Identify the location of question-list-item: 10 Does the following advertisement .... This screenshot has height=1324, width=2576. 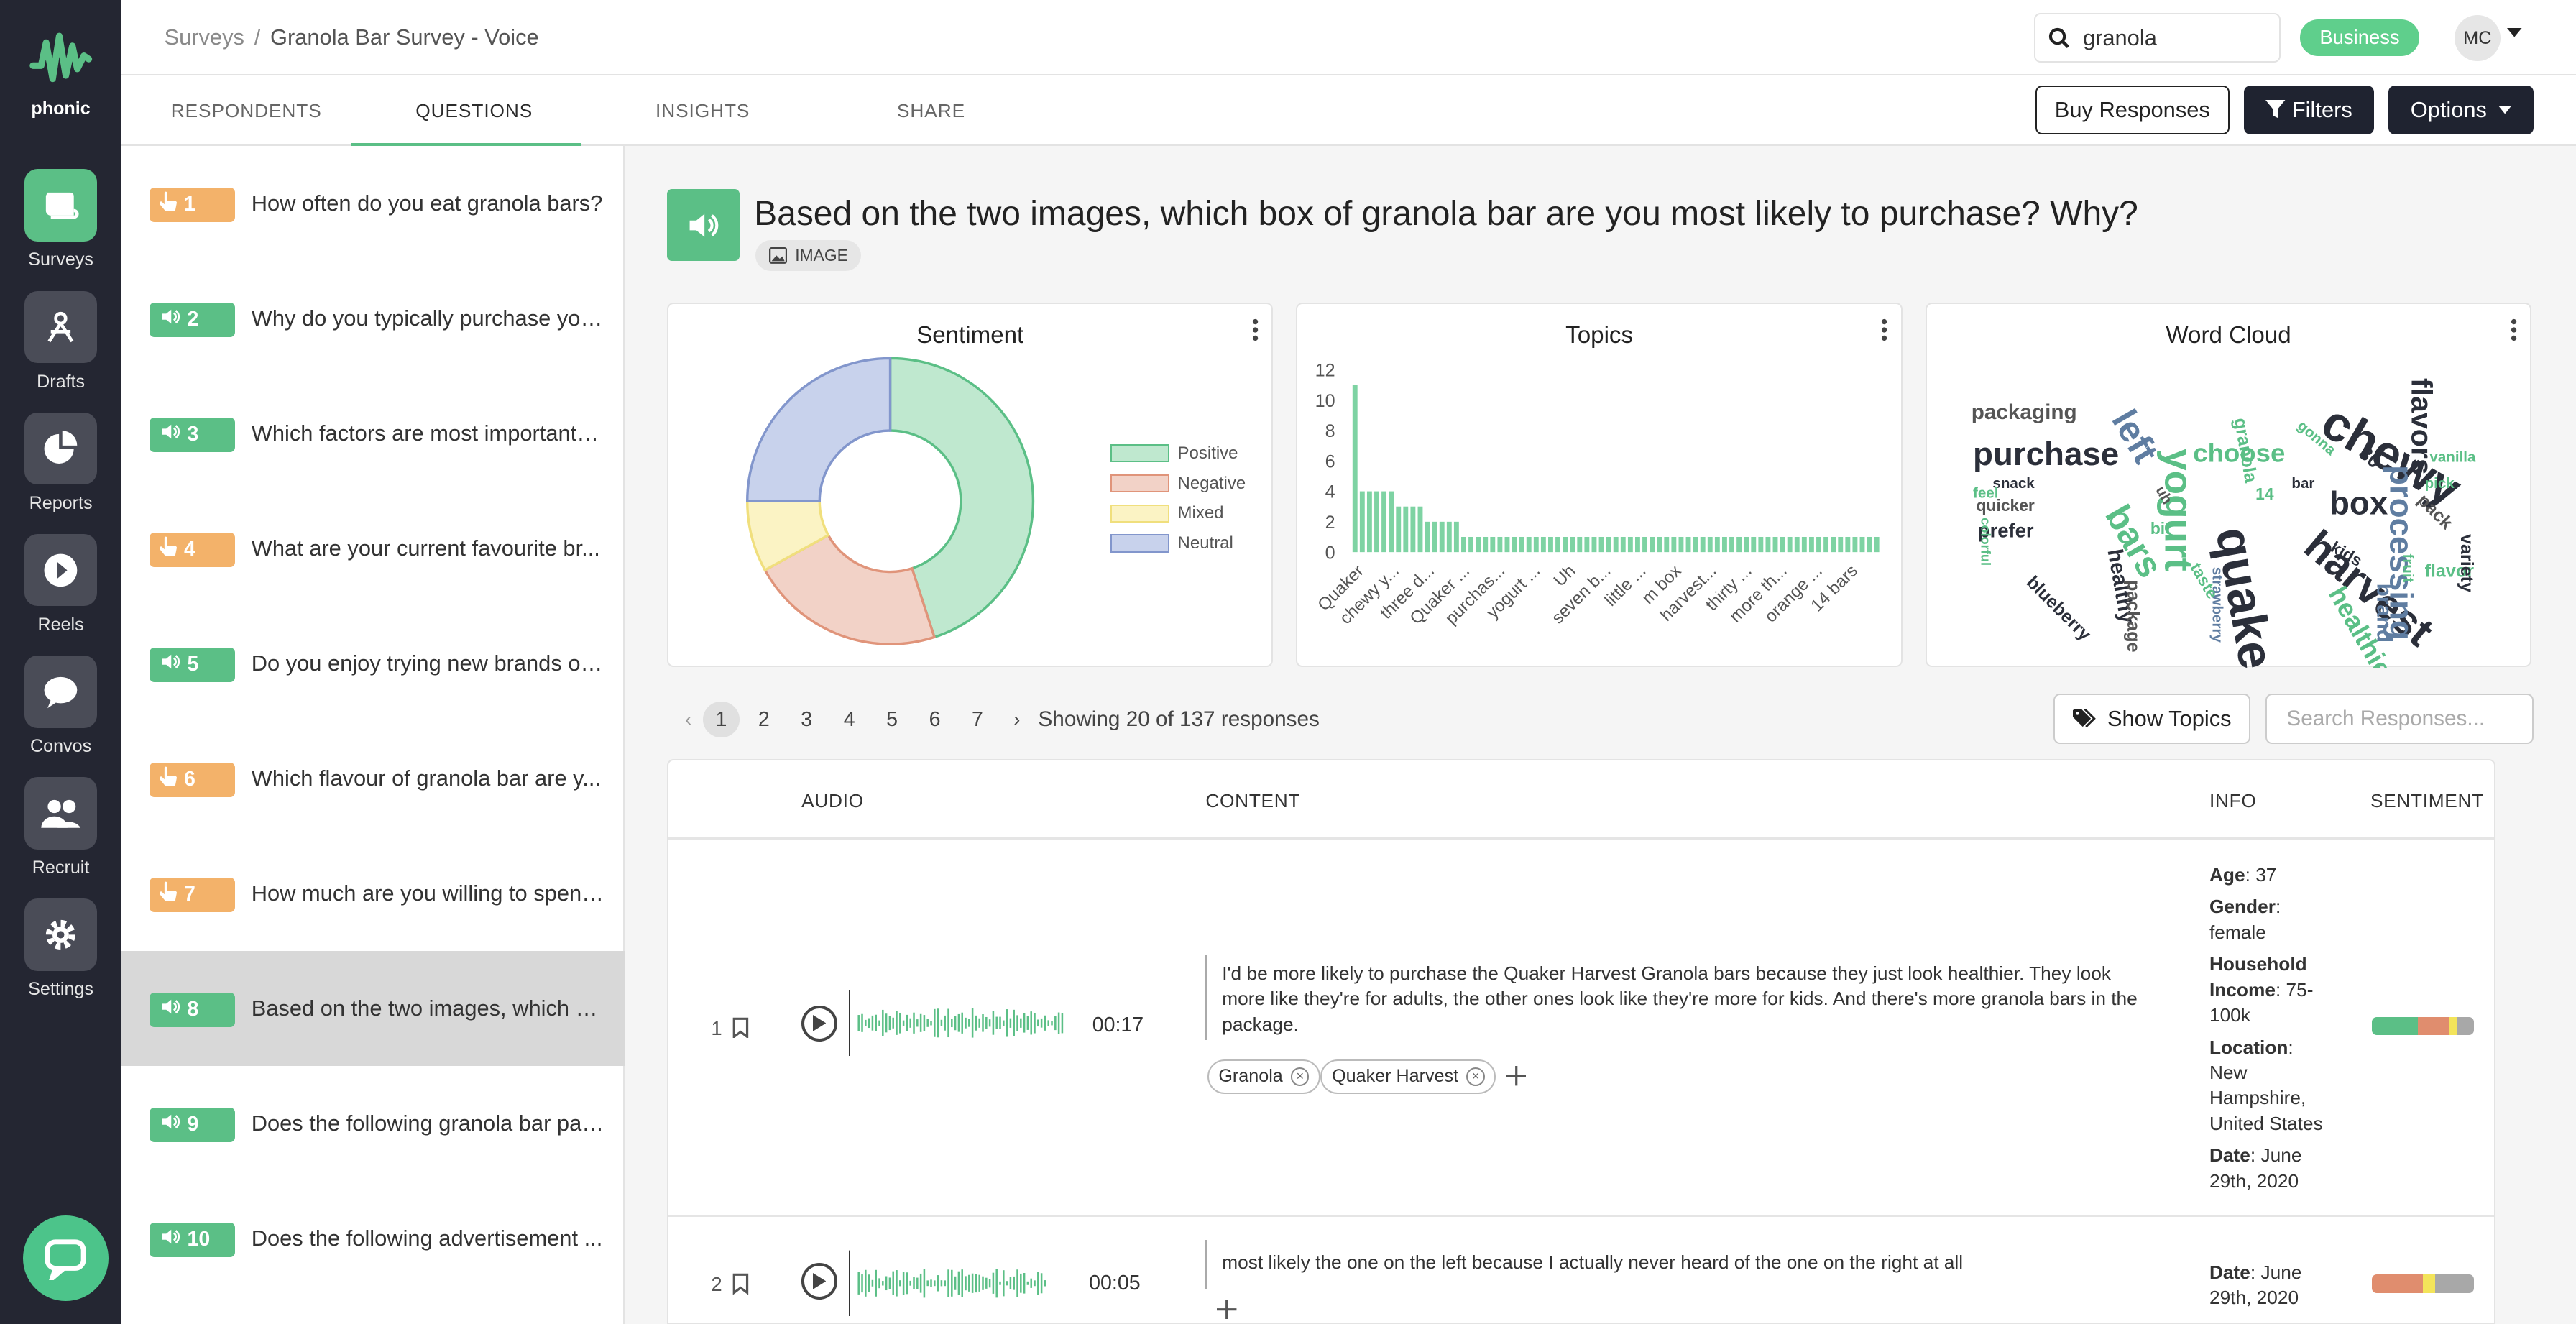
(372, 1238).